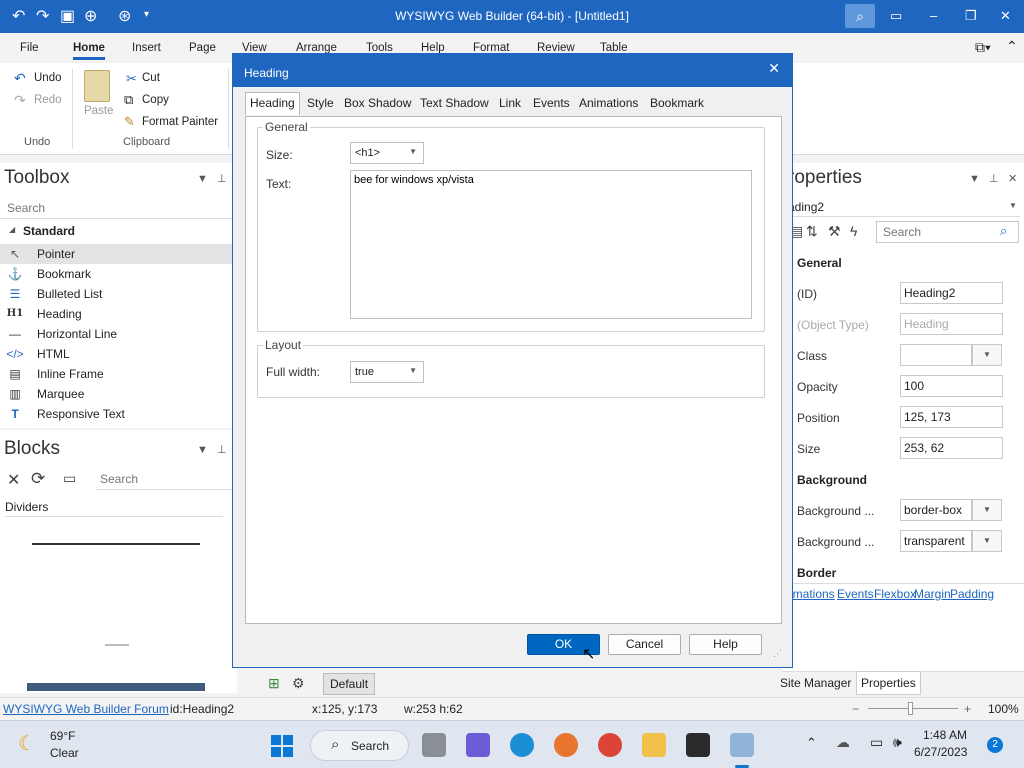 This screenshot has height=768, width=1024. I want to click on network-icon: ▭, so click(876, 742).